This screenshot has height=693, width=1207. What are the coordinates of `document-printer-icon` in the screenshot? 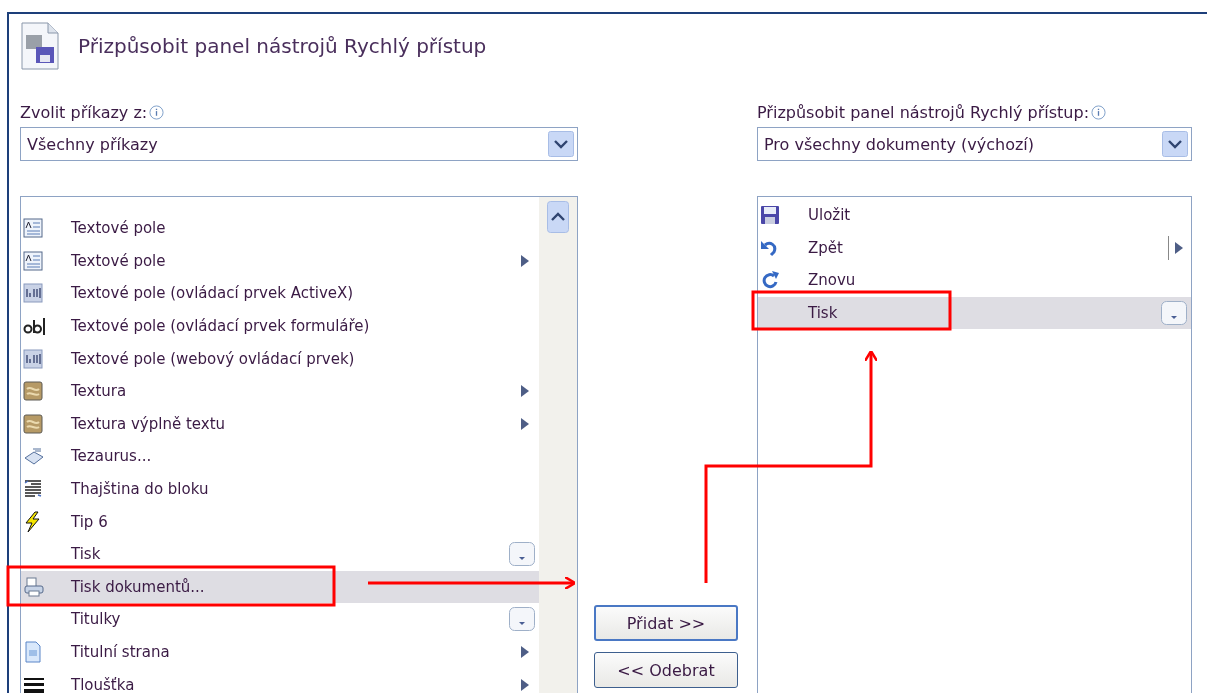 It's located at (40, 45).